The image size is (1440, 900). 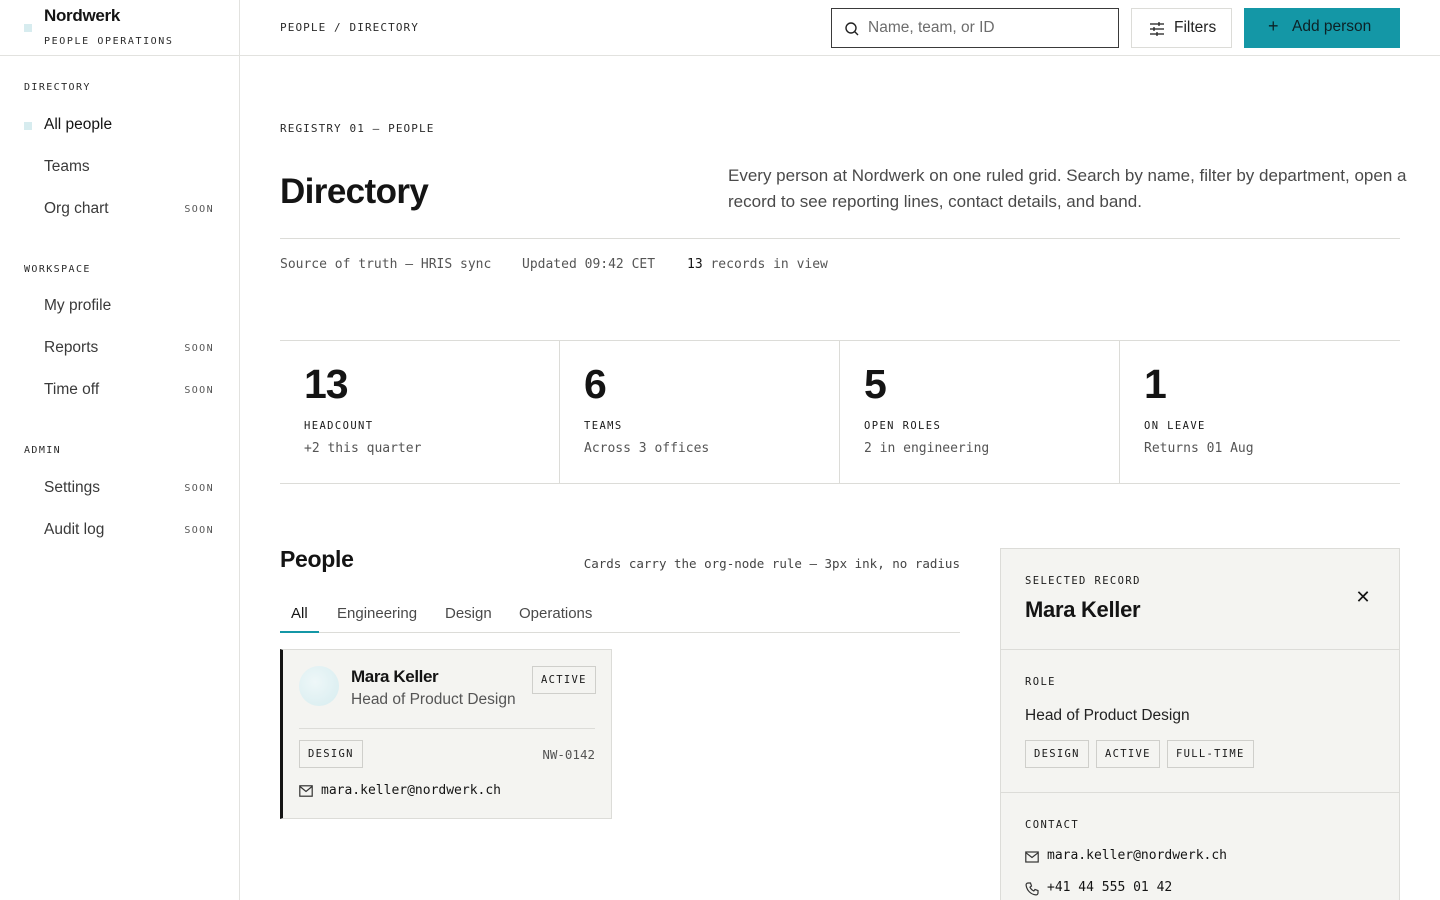 What do you see at coordinates (447, 728) in the screenshot?
I see `card-divider` at bounding box center [447, 728].